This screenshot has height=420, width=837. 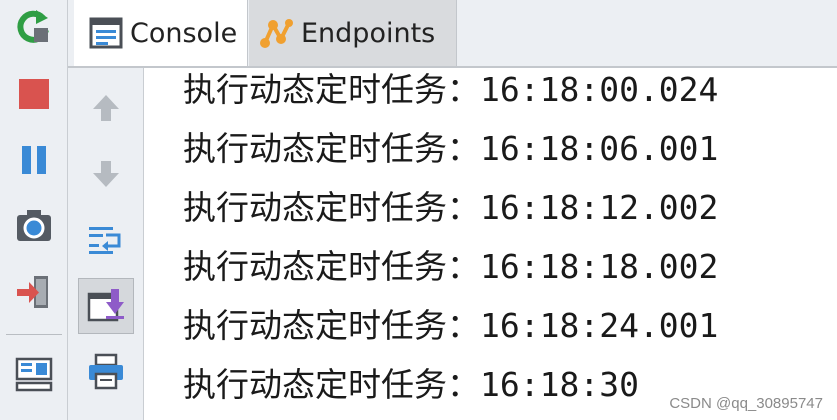 I want to click on tab-bar: Console Endpoints, so click(x=452, y=34).